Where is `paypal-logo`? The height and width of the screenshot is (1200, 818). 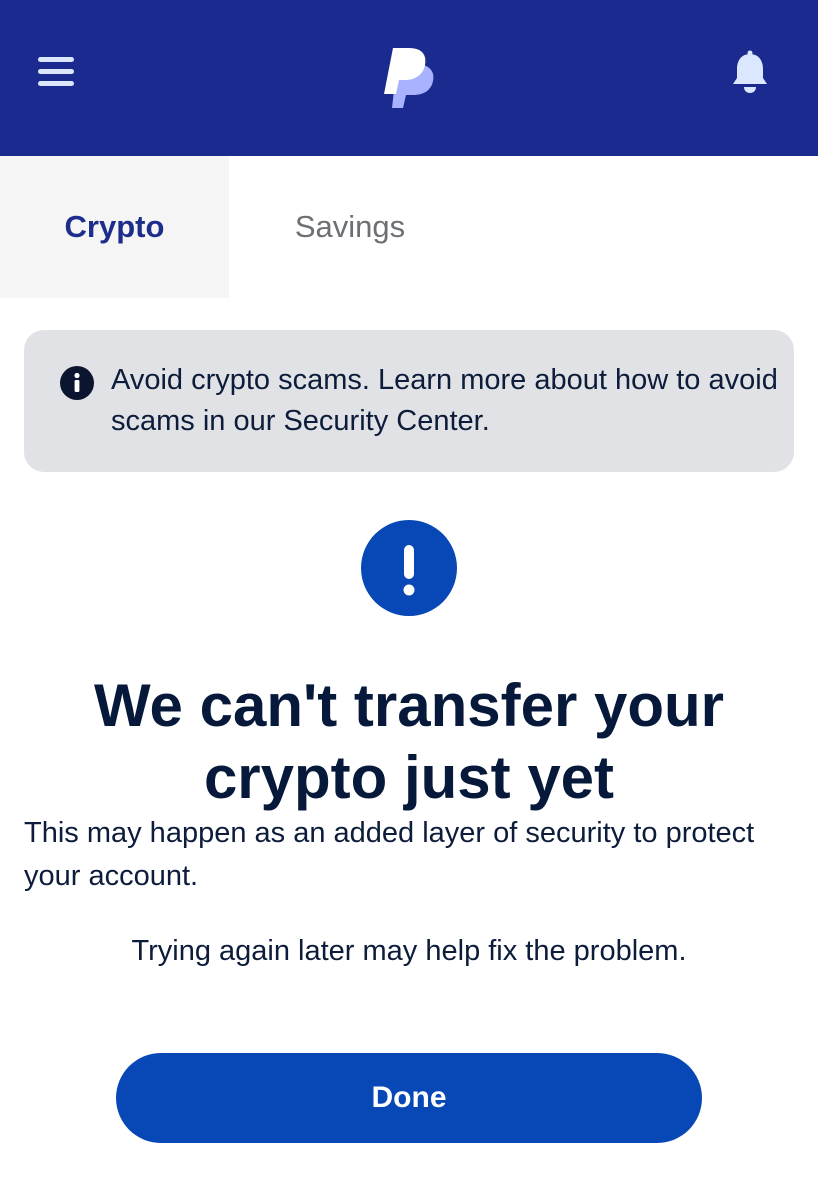 paypal-logo is located at coordinates (409, 78).